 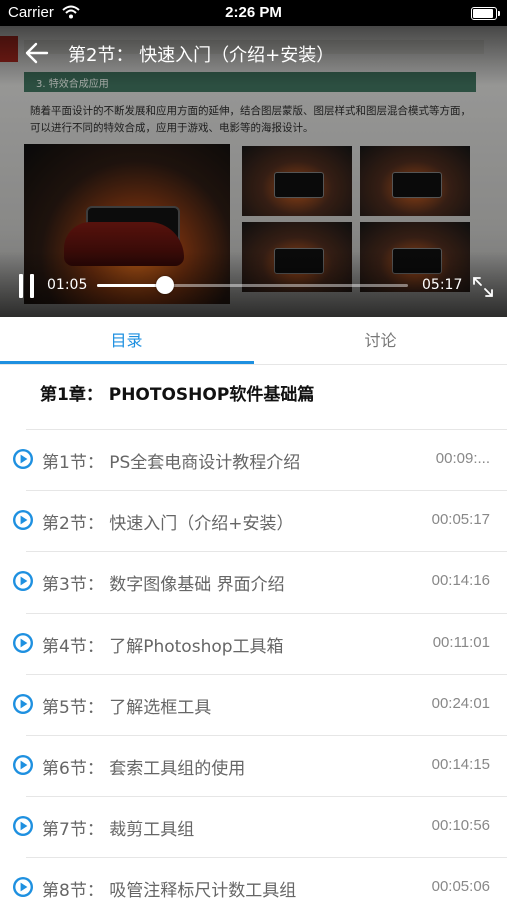 I want to click on lesson-row: 第3节： 数字图像基础 界面介绍 00:14:16, so click(x=253, y=581).